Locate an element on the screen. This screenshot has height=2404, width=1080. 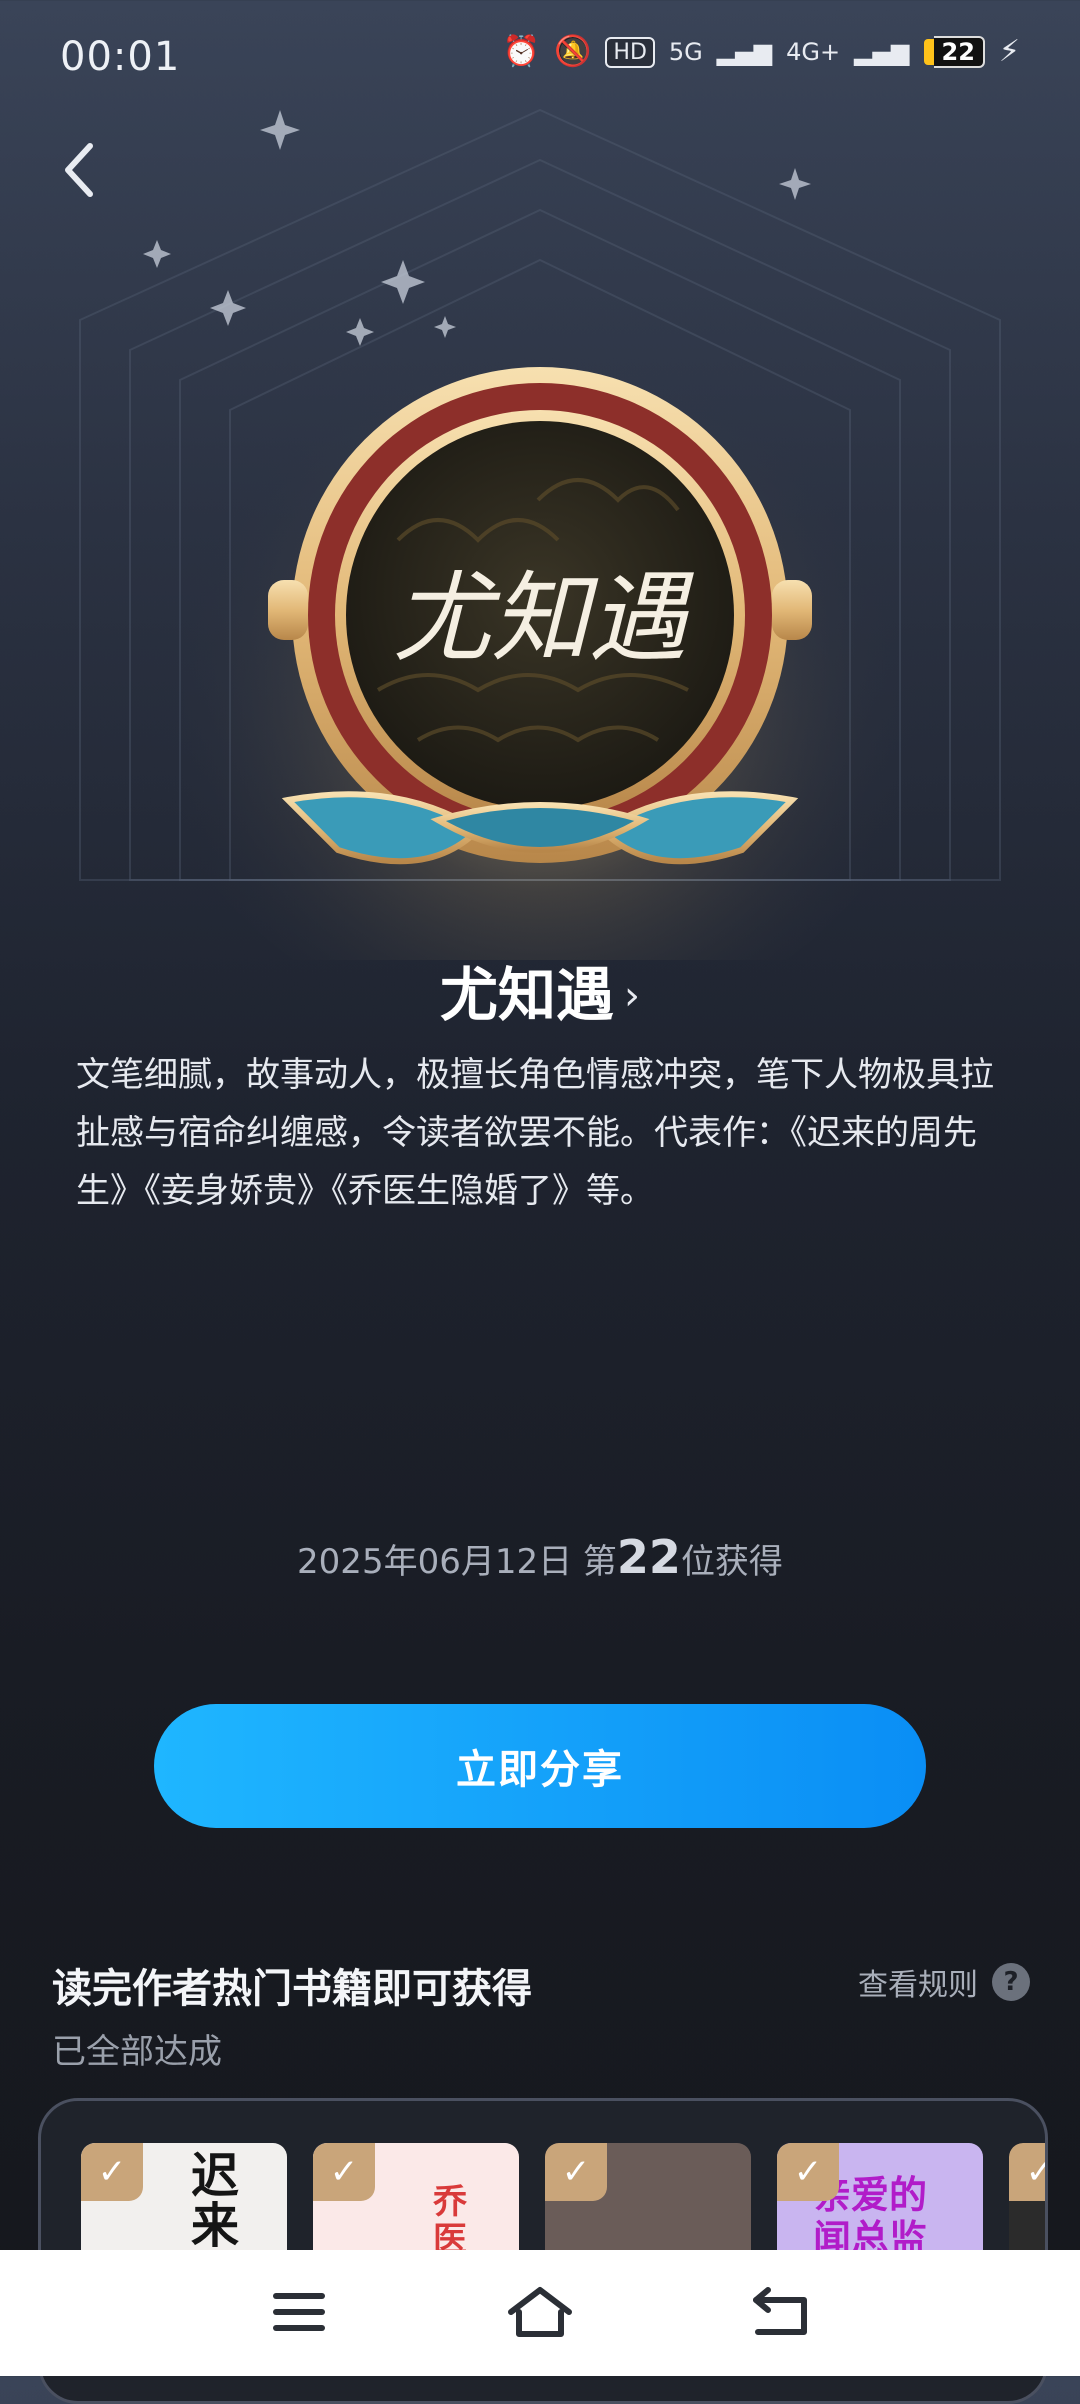
author-name: 尤知遇 is located at coordinates (526, 995).